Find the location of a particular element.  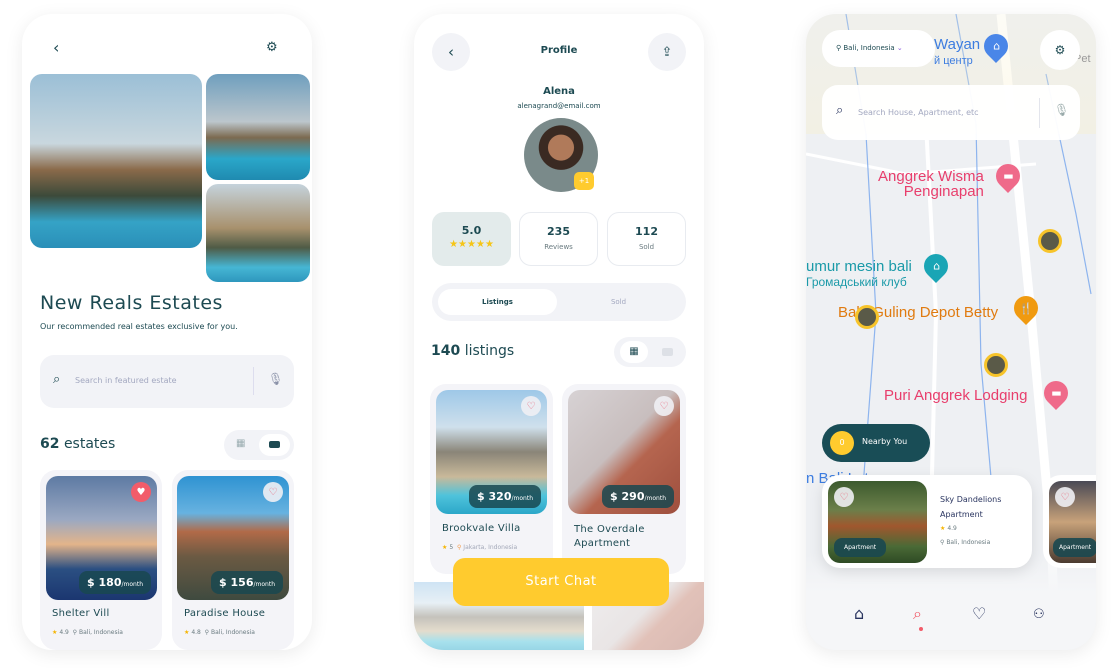

sold-stat: 112 Sold is located at coordinates (646, 239).